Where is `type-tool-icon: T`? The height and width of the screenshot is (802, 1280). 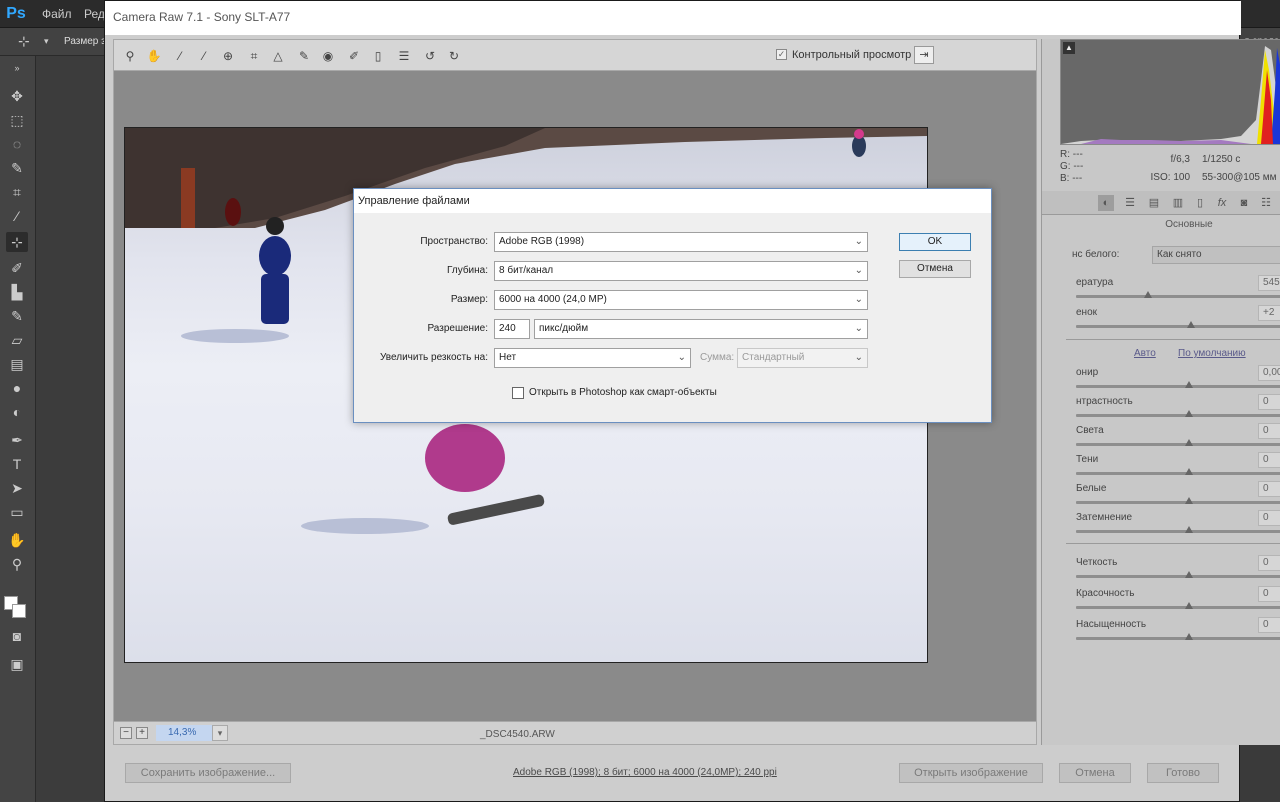 type-tool-icon: T is located at coordinates (17, 464).